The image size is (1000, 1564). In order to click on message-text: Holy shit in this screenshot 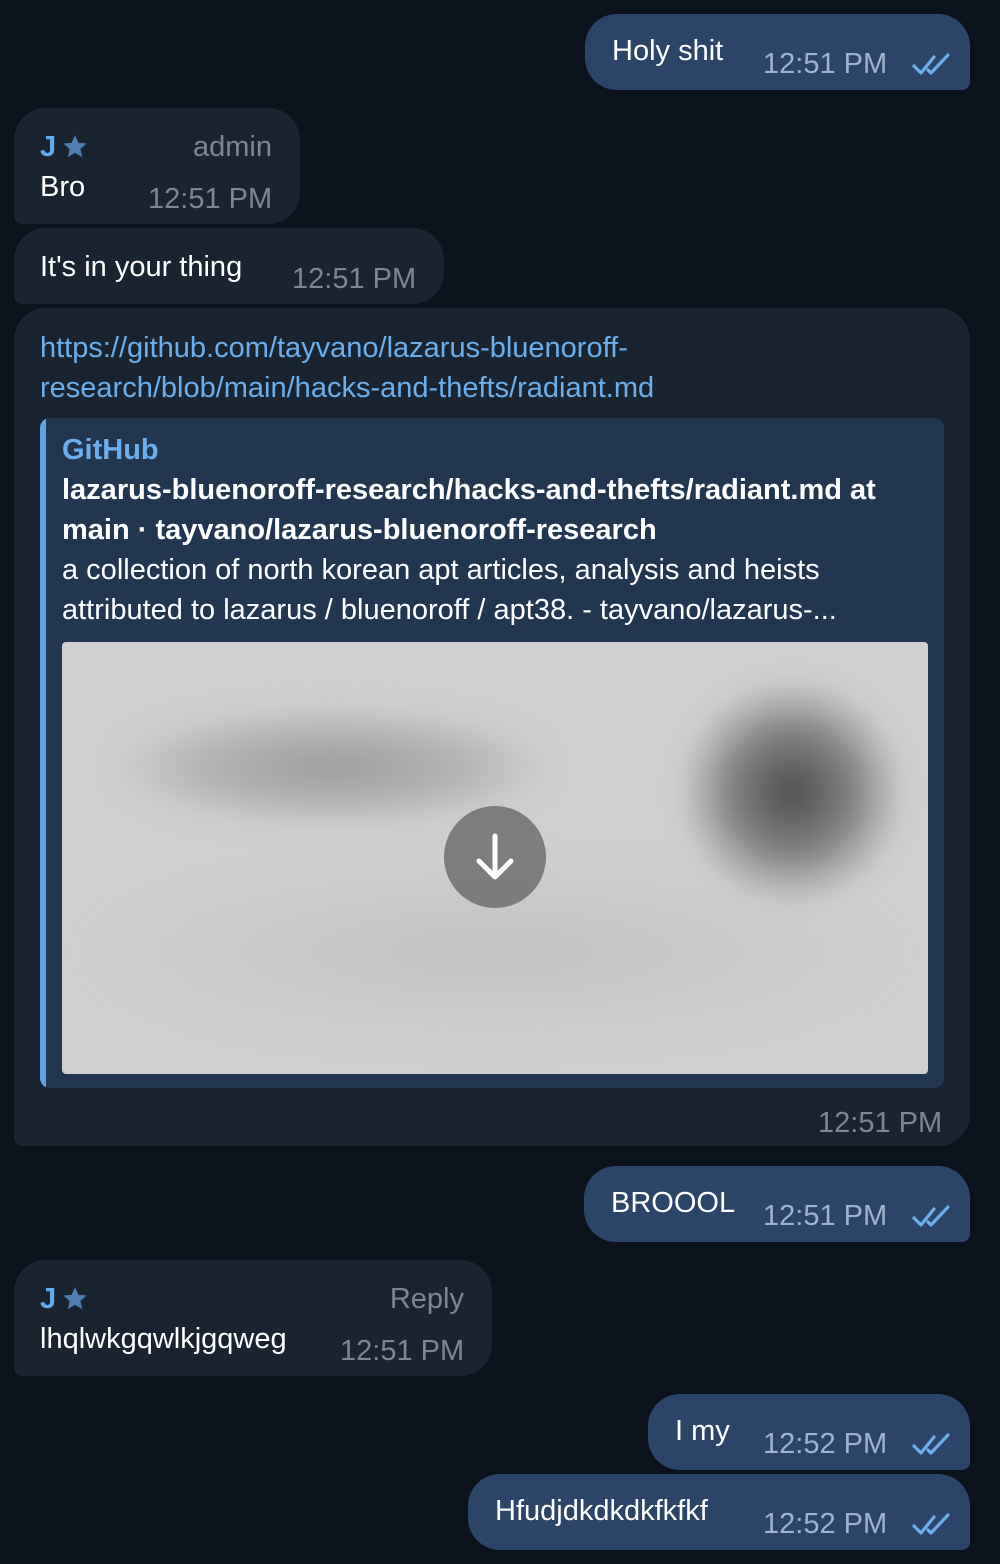, I will do `click(668, 51)`.